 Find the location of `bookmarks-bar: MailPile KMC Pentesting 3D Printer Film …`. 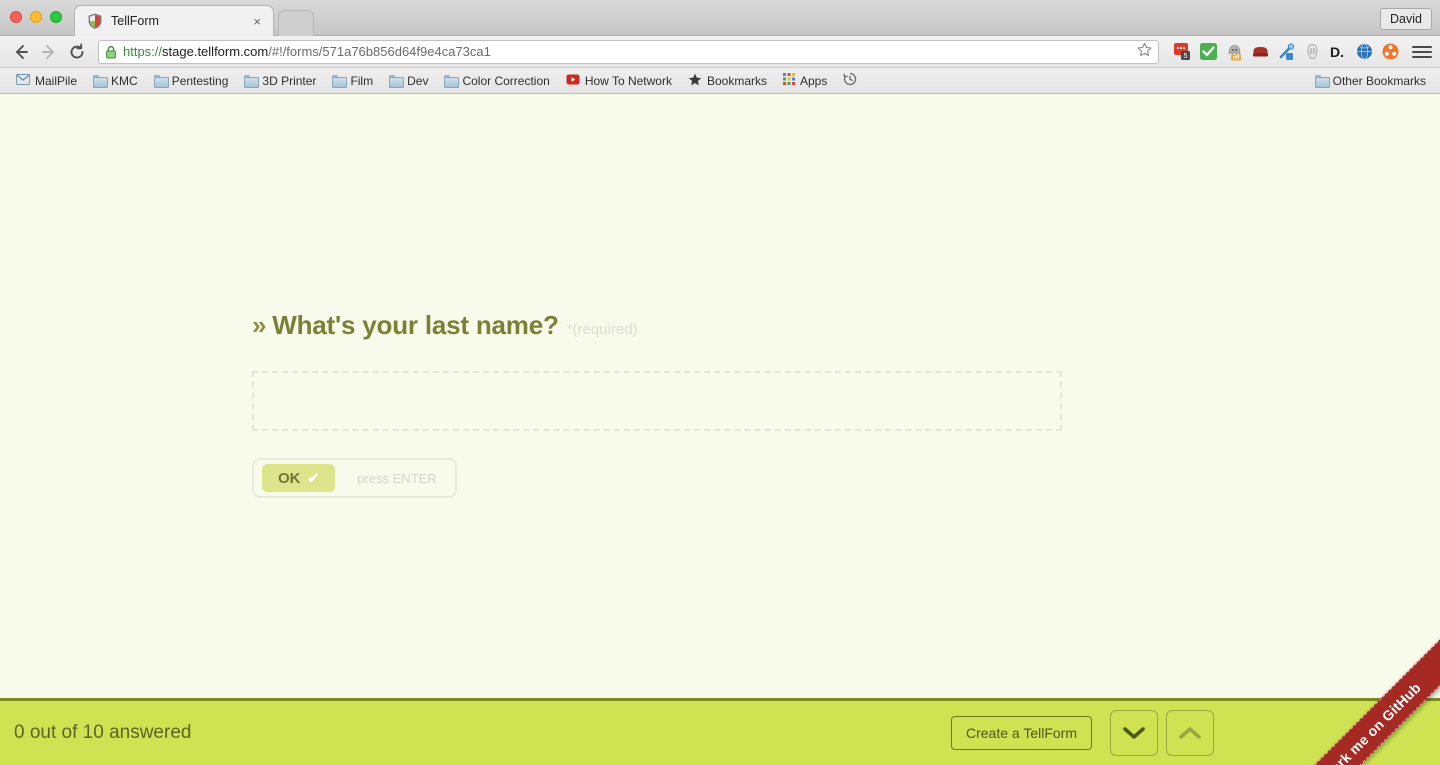

bookmarks-bar: MailPile KMC Pentesting 3D Printer Film … is located at coordinates (720, 81).